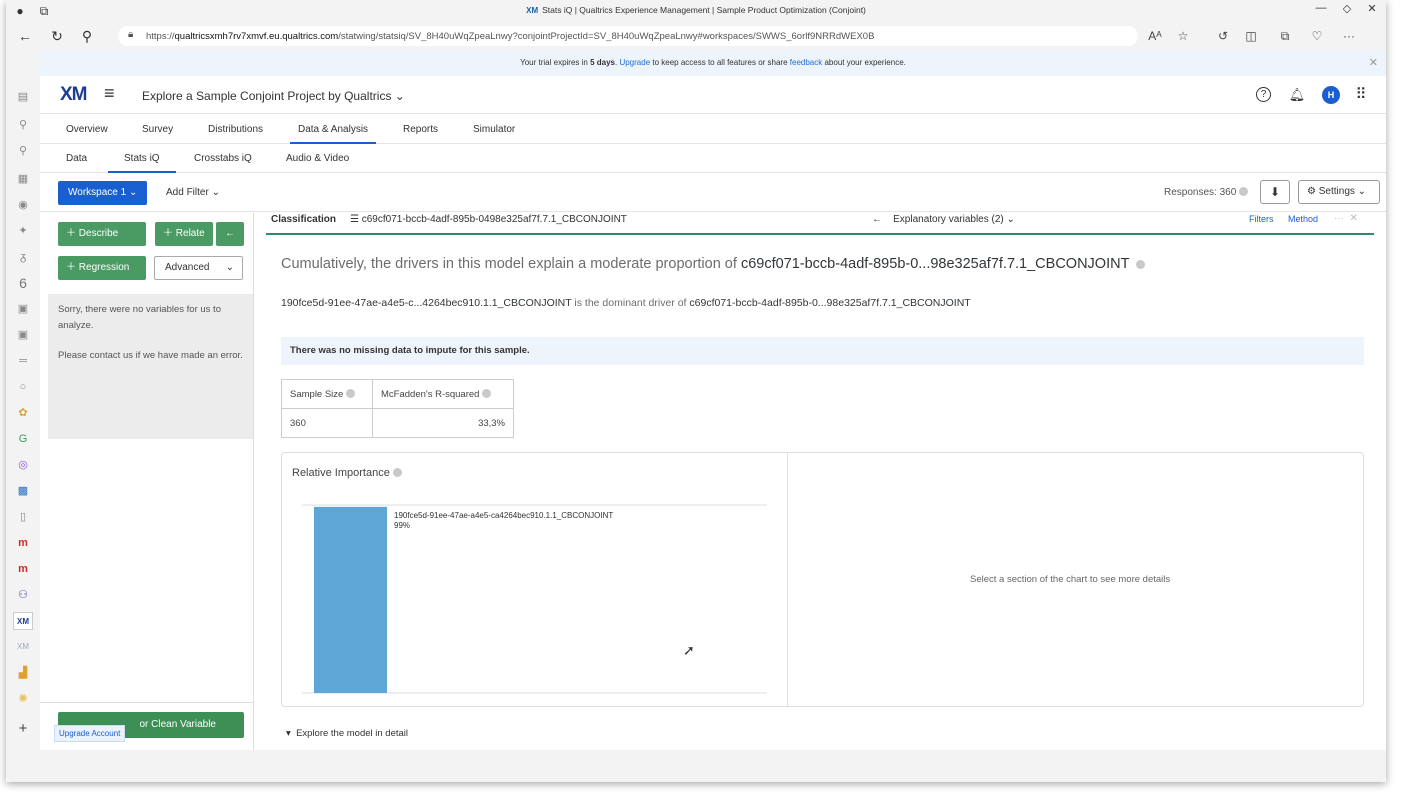 The image size is (1404, 801). I want to click on extensions-icon: ↺, so click(1223, 36).